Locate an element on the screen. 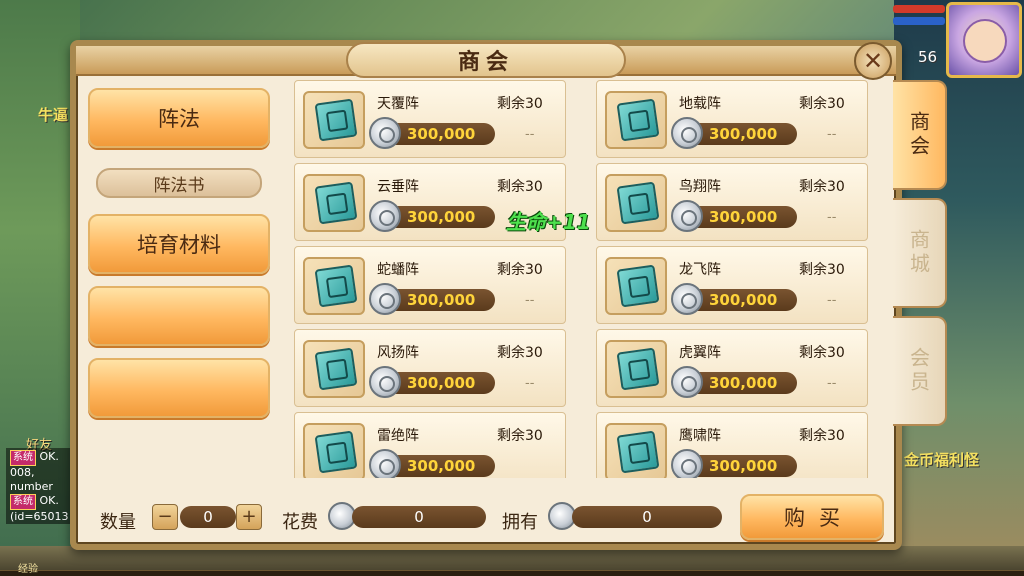  shop-item: 地载阵 剩余30 300,000 -- is located at coordinates (732, 119).